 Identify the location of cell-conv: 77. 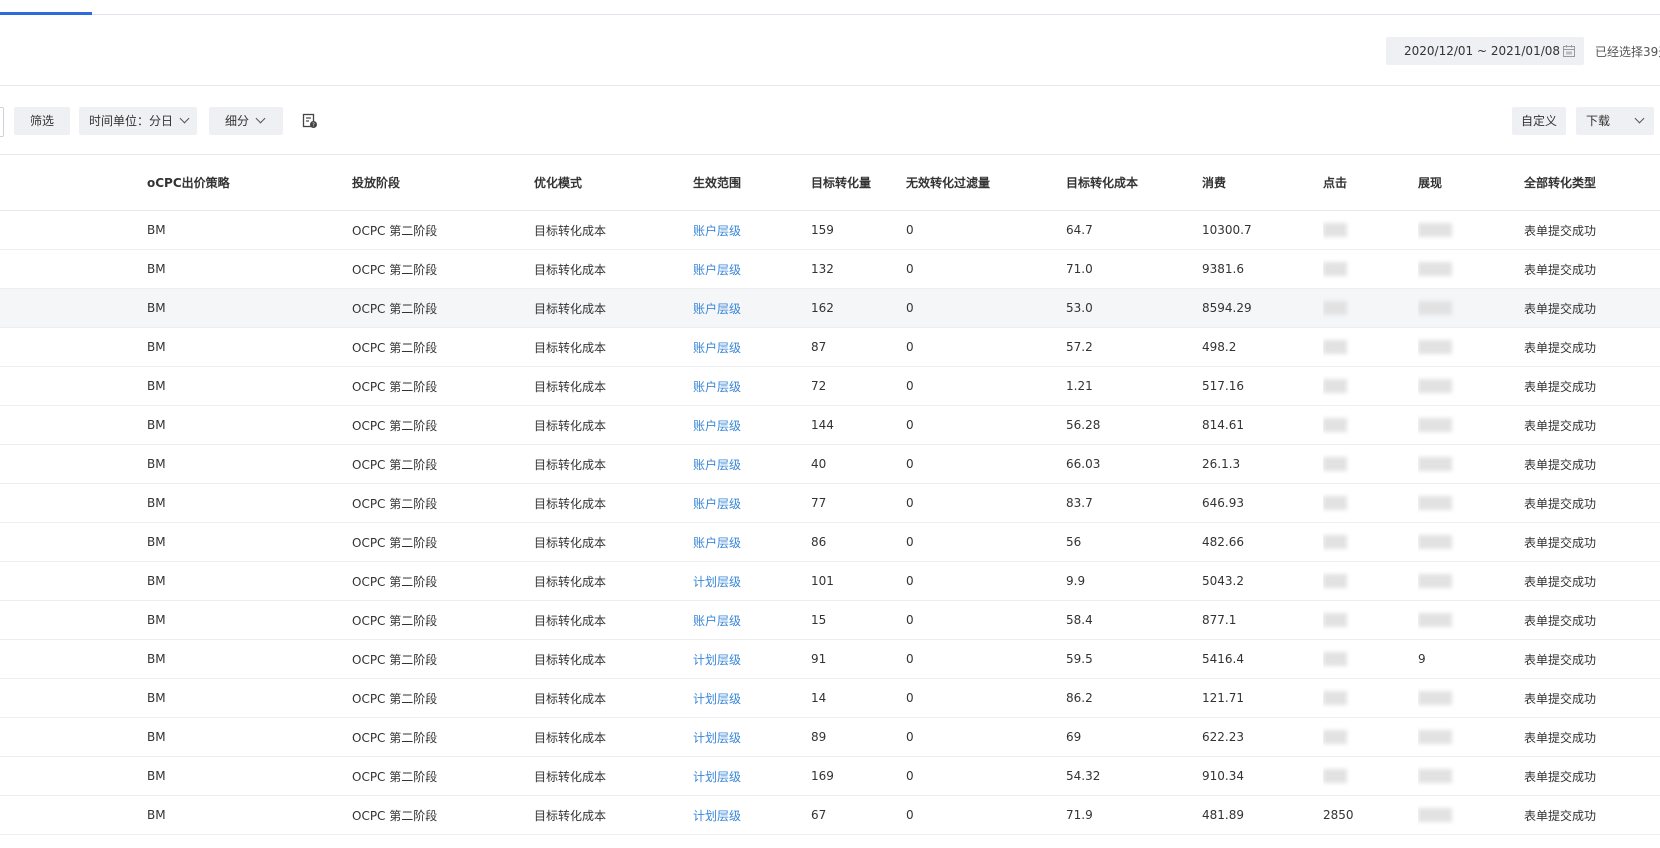
(819, 503).